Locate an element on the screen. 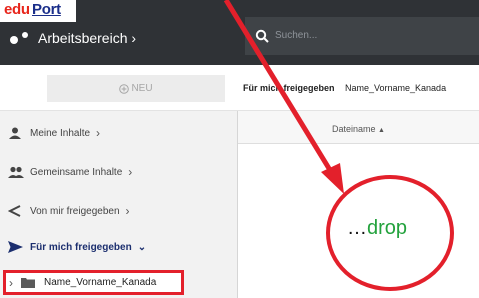 The width and height of the screenshot is (479, 298). annotation-drop-word: drop is located at coordinates (387, 228).